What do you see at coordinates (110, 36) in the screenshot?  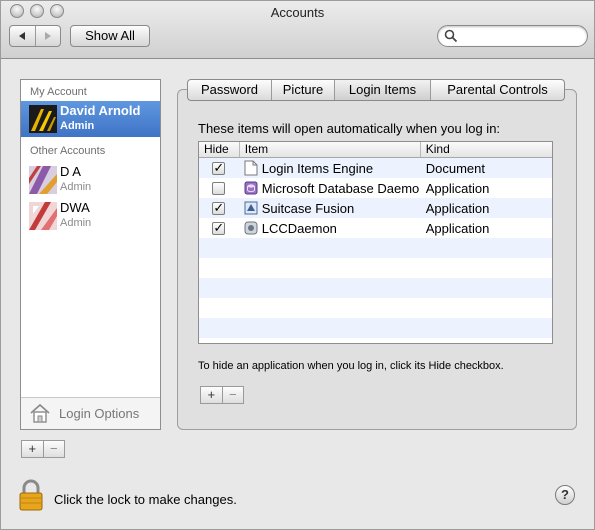 I see `show-all-button: Show All` at bounding box center [110, 36].